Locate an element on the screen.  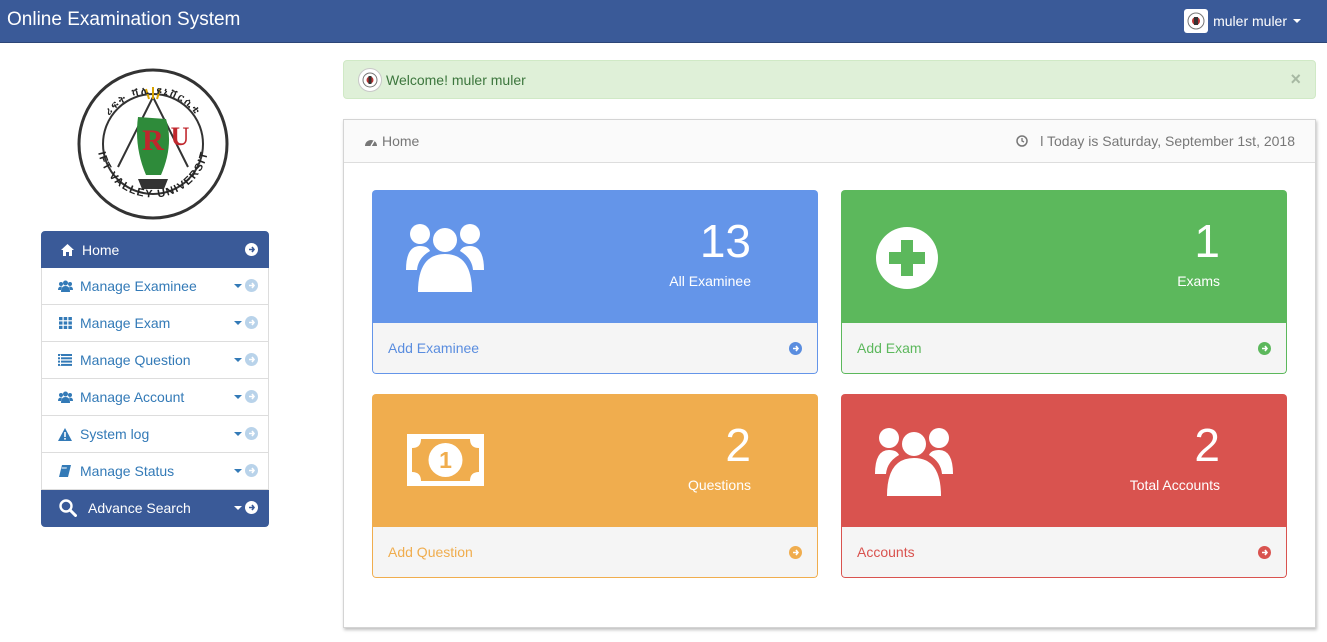
top-navbar: Online Examination System muler muler is located at coordinates (663, 21).